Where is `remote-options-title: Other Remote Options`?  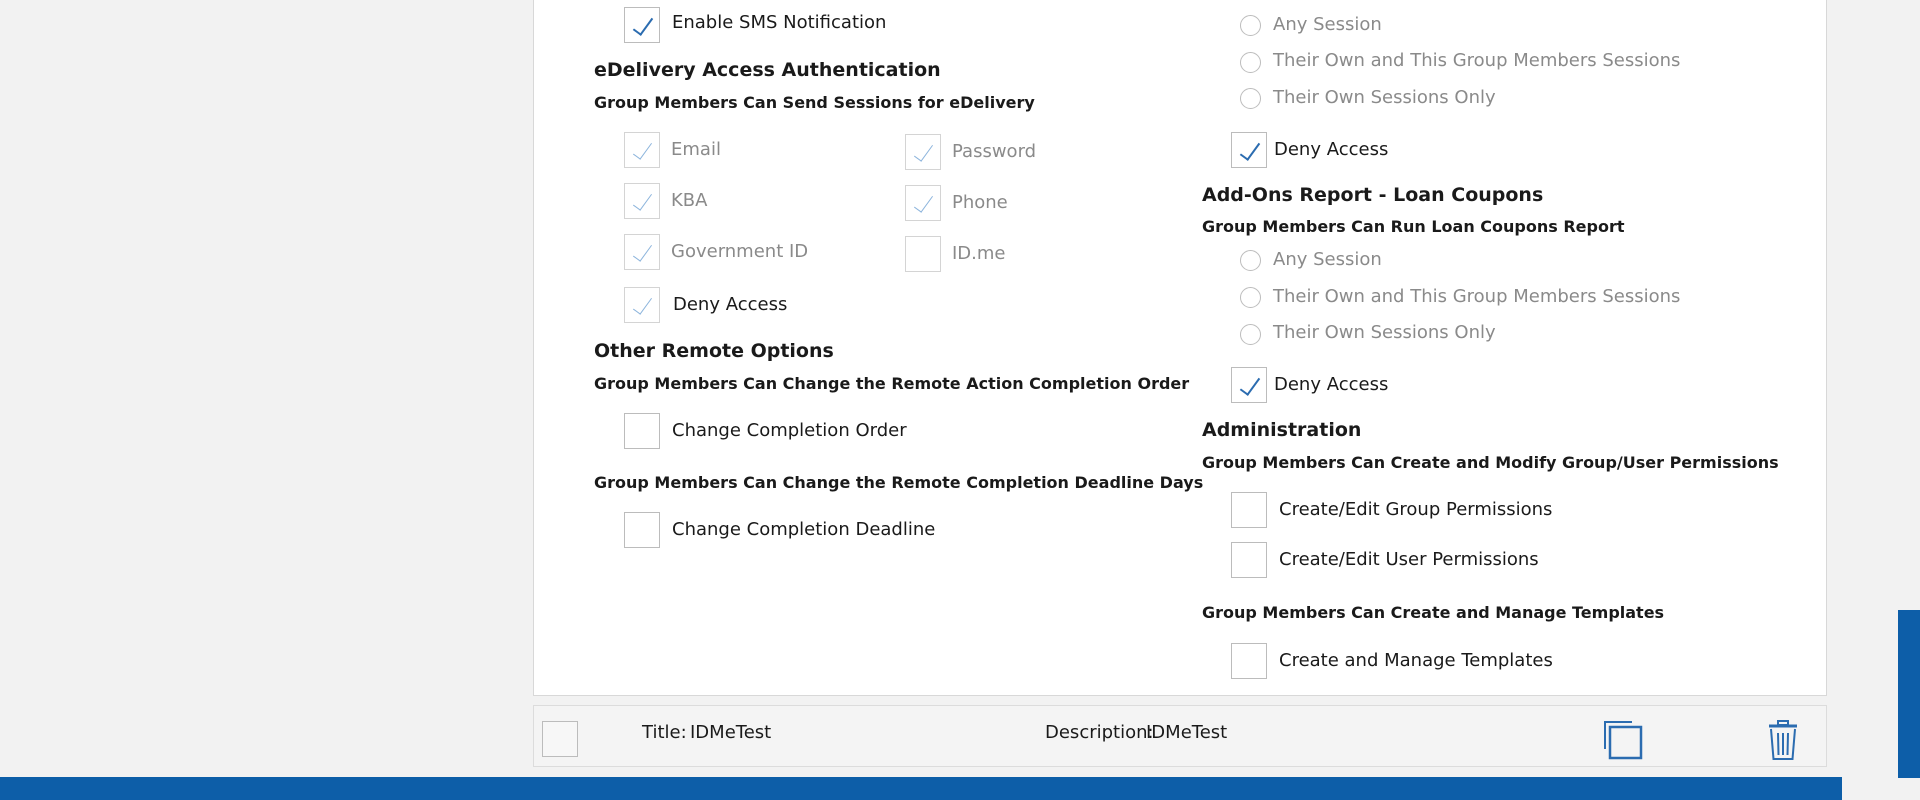
remote-options-title: Other Remote Options is located at coordinates (714, 351).